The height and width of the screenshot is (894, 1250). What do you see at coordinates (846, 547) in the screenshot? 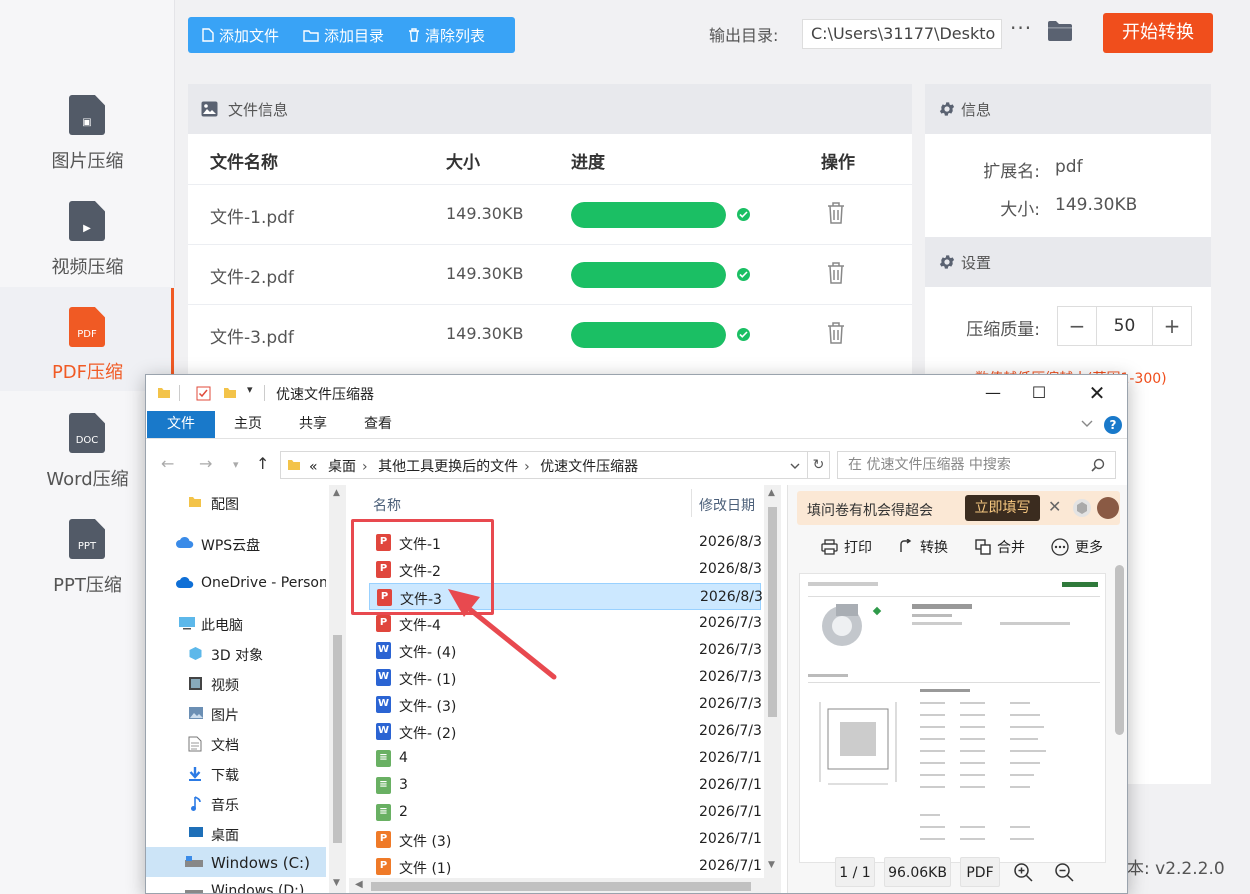
I see `print-button: 打印` at bounding box center [846, 547].